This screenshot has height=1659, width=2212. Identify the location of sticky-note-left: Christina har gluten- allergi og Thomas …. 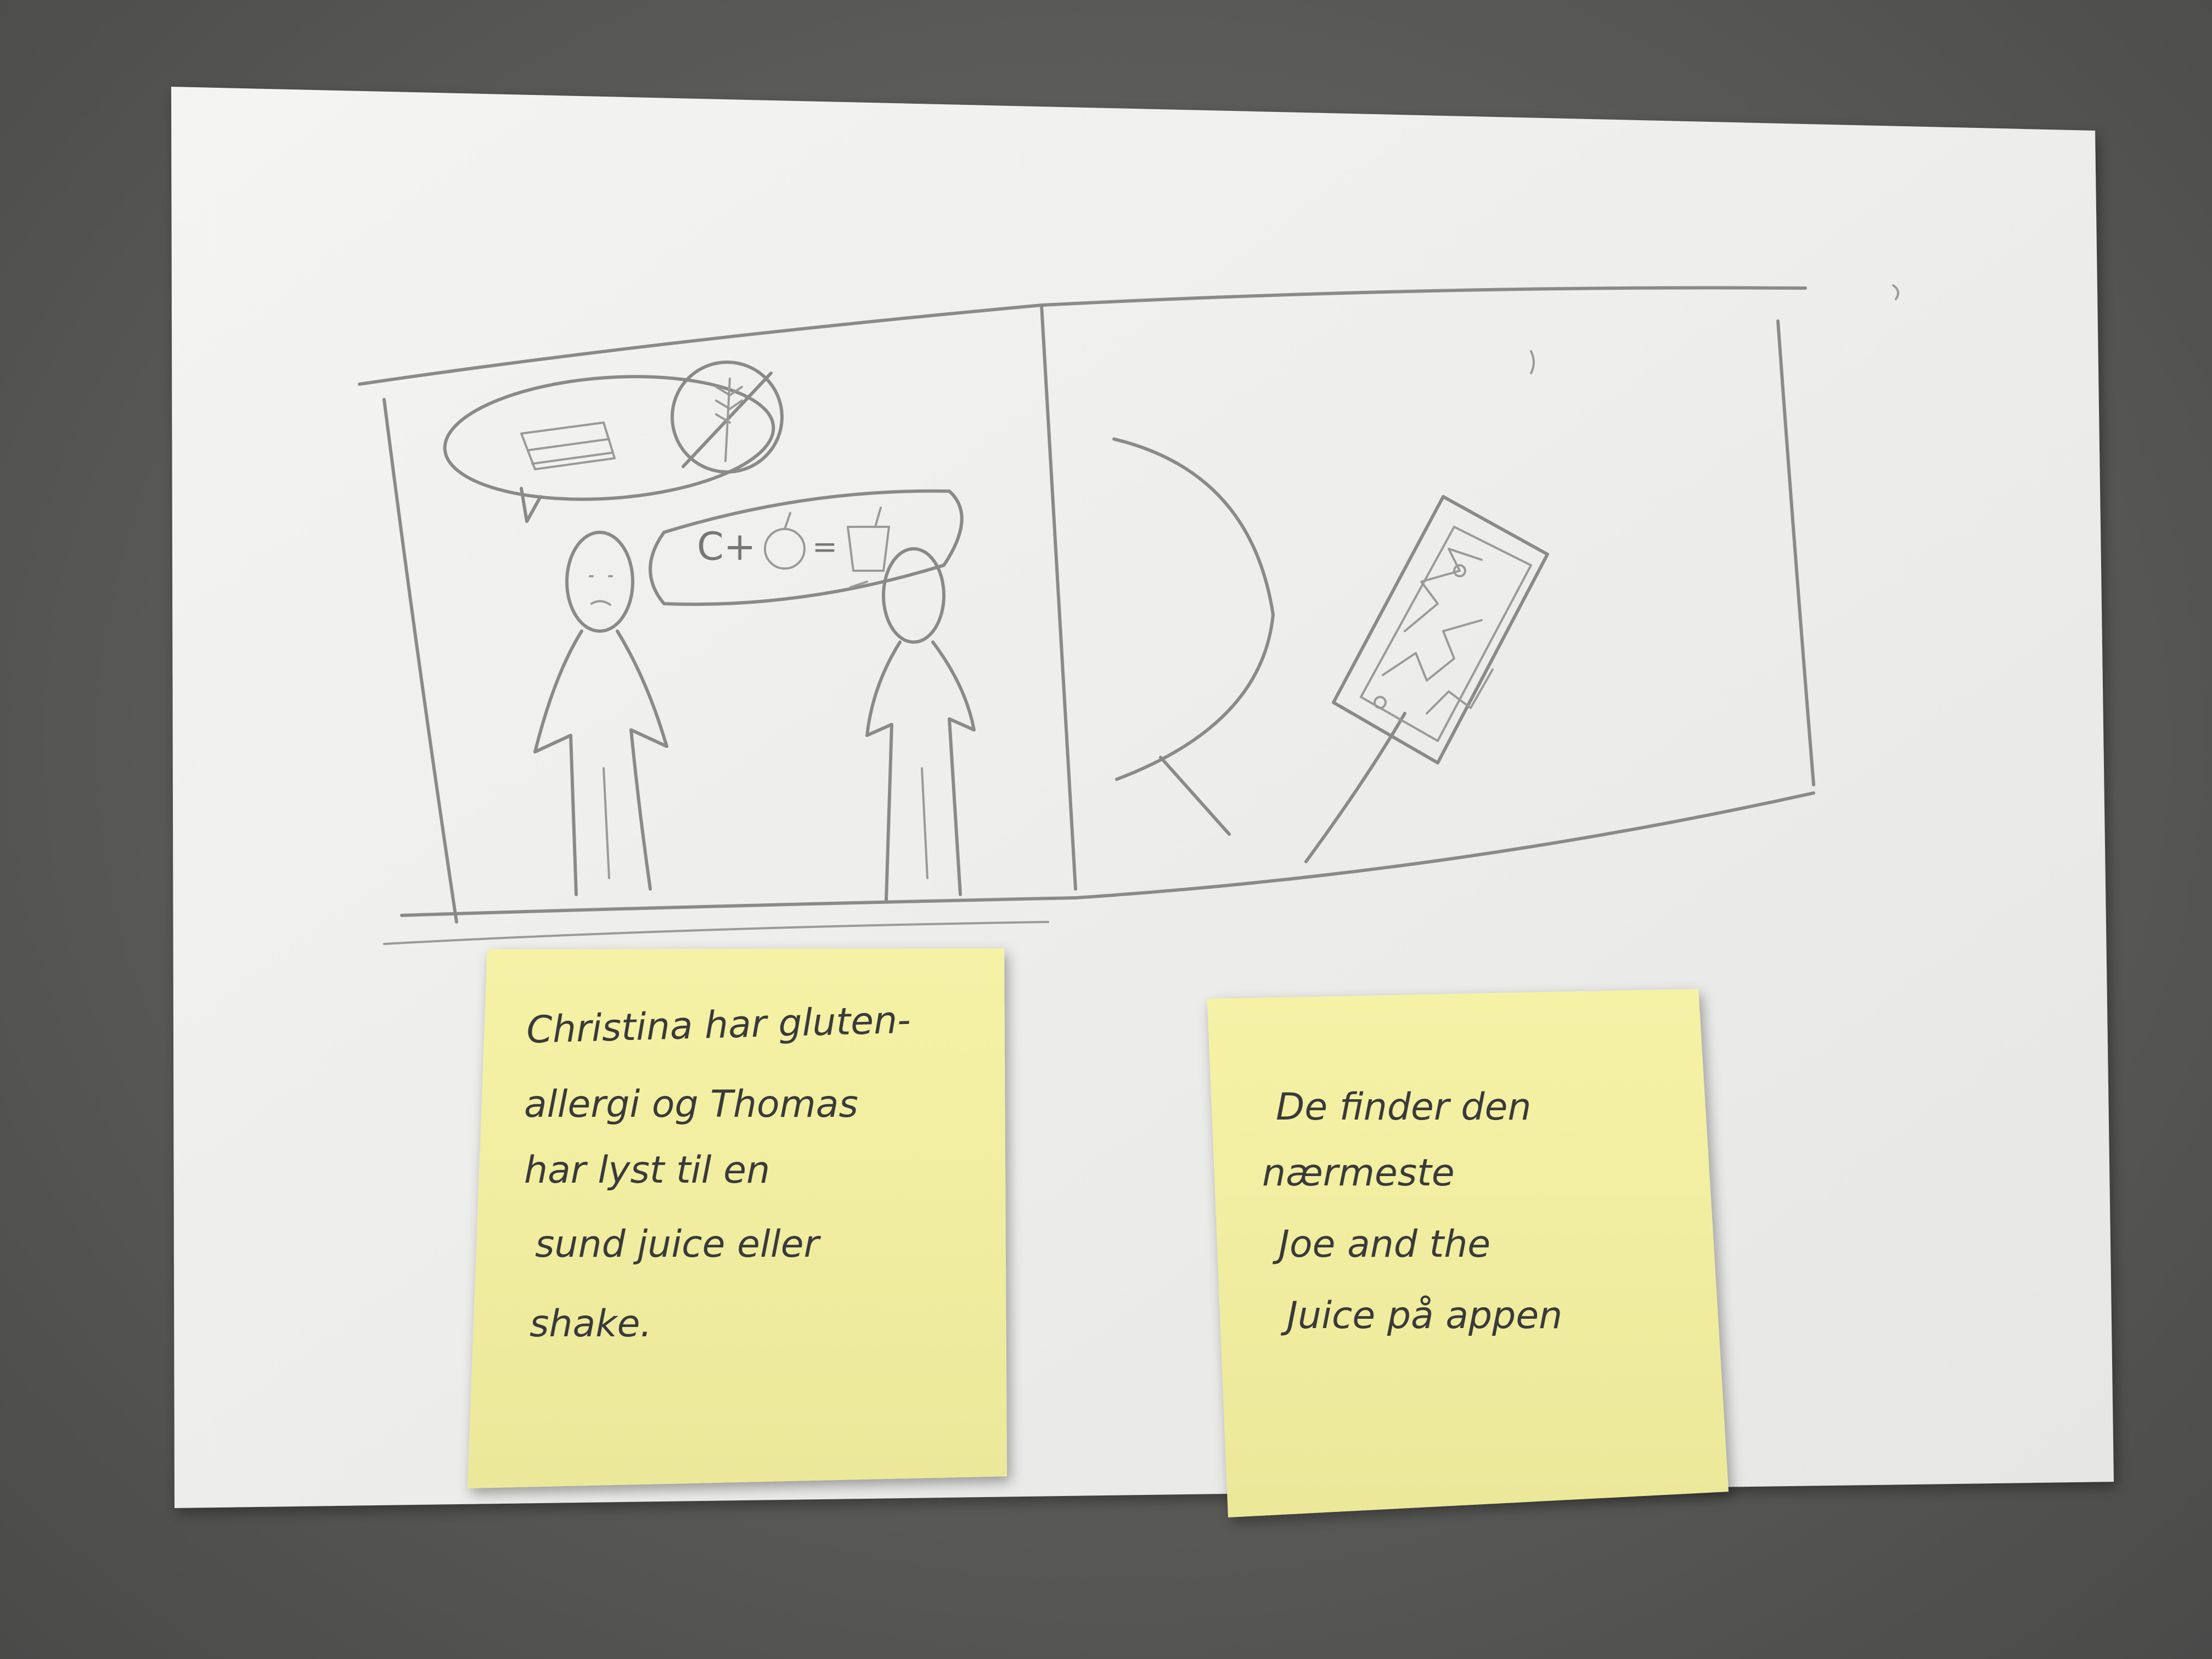
(738, 1218).